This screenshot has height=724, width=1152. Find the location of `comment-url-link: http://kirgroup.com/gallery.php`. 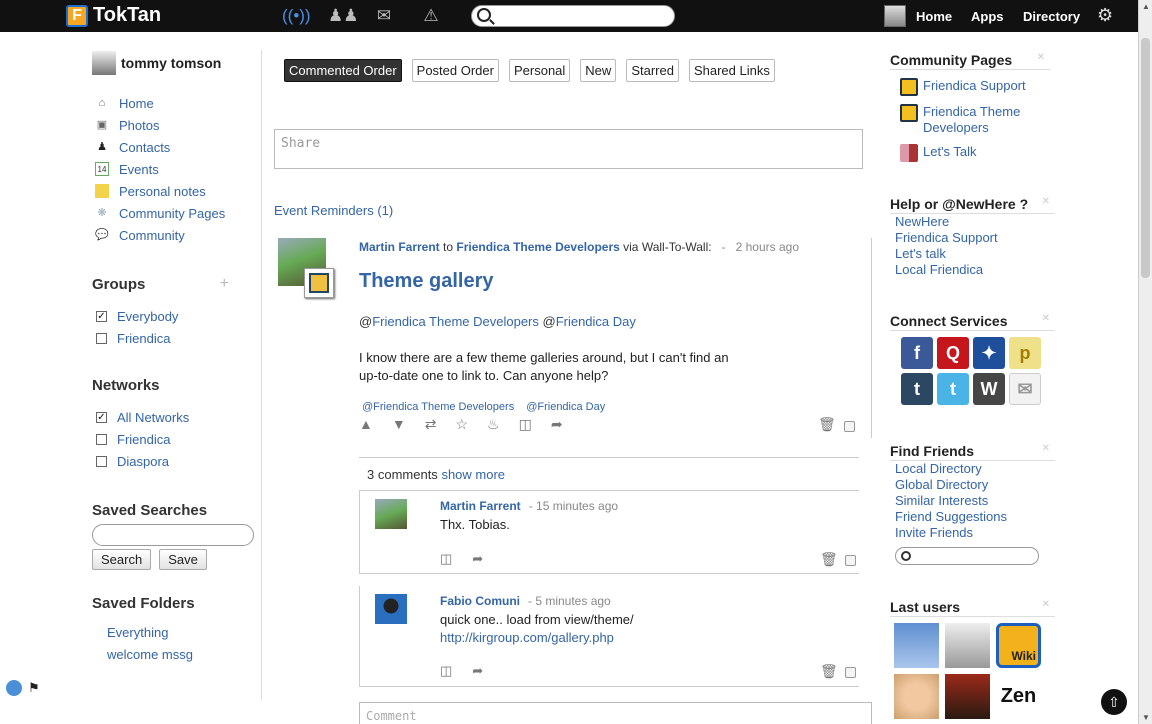

comment-url-link: http://kirgroup.com/gallery.php is located at coordinates (527, 637).